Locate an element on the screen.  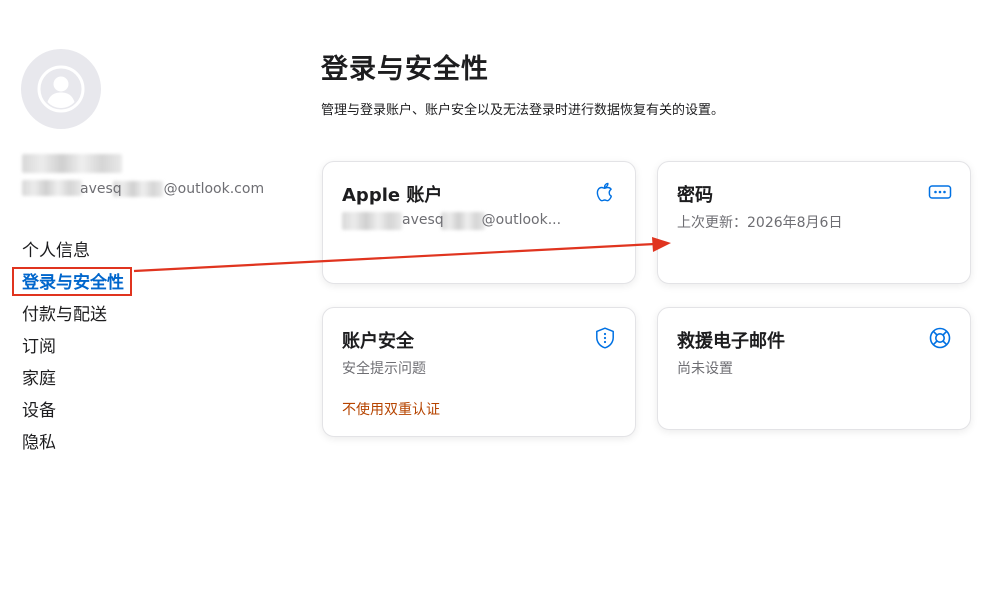
sidebar-item-privacy: 隐私 is located at coordinates (73, 448).